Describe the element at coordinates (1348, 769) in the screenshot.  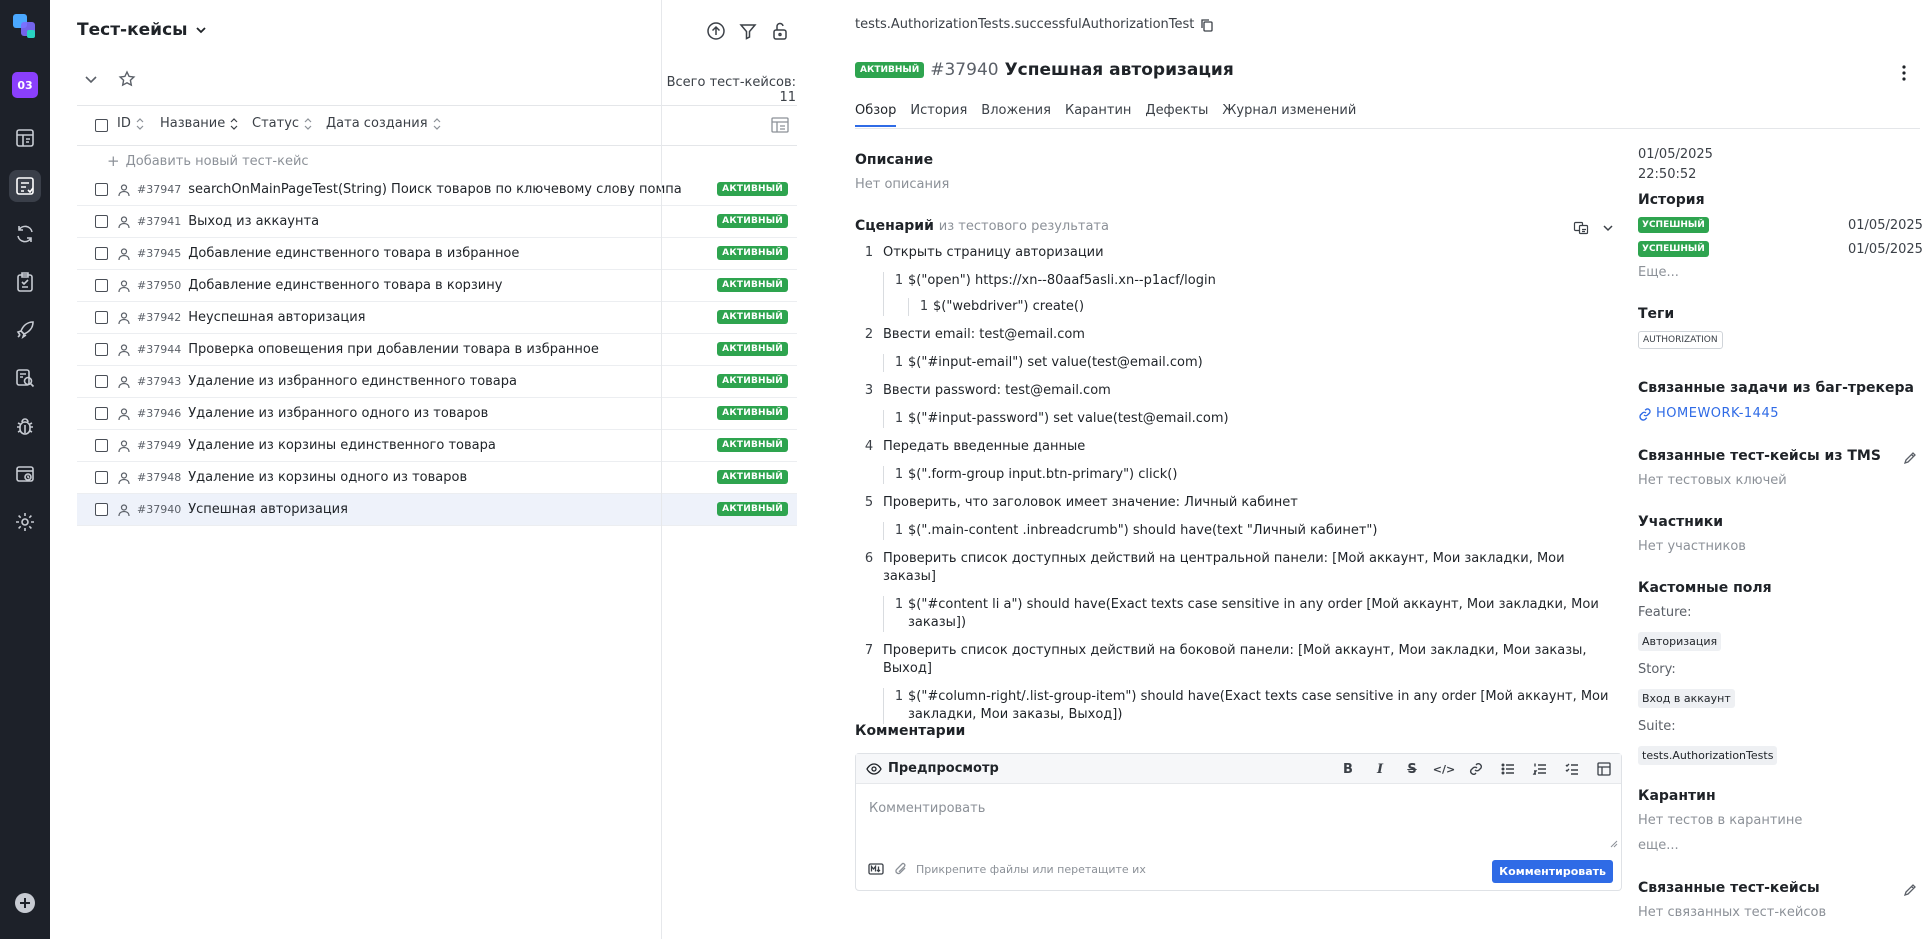
I see `bold-icon: B` at that location.